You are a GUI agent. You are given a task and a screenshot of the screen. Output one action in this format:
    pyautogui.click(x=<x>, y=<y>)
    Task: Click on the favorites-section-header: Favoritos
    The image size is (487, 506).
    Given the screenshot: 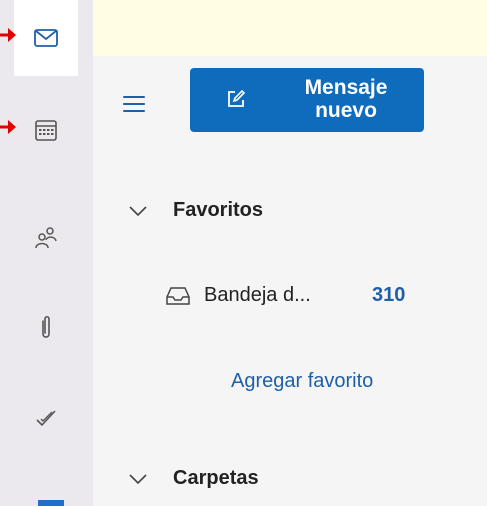 What is the action you would take?
    pyautogui.click(x=196, y=210)
    